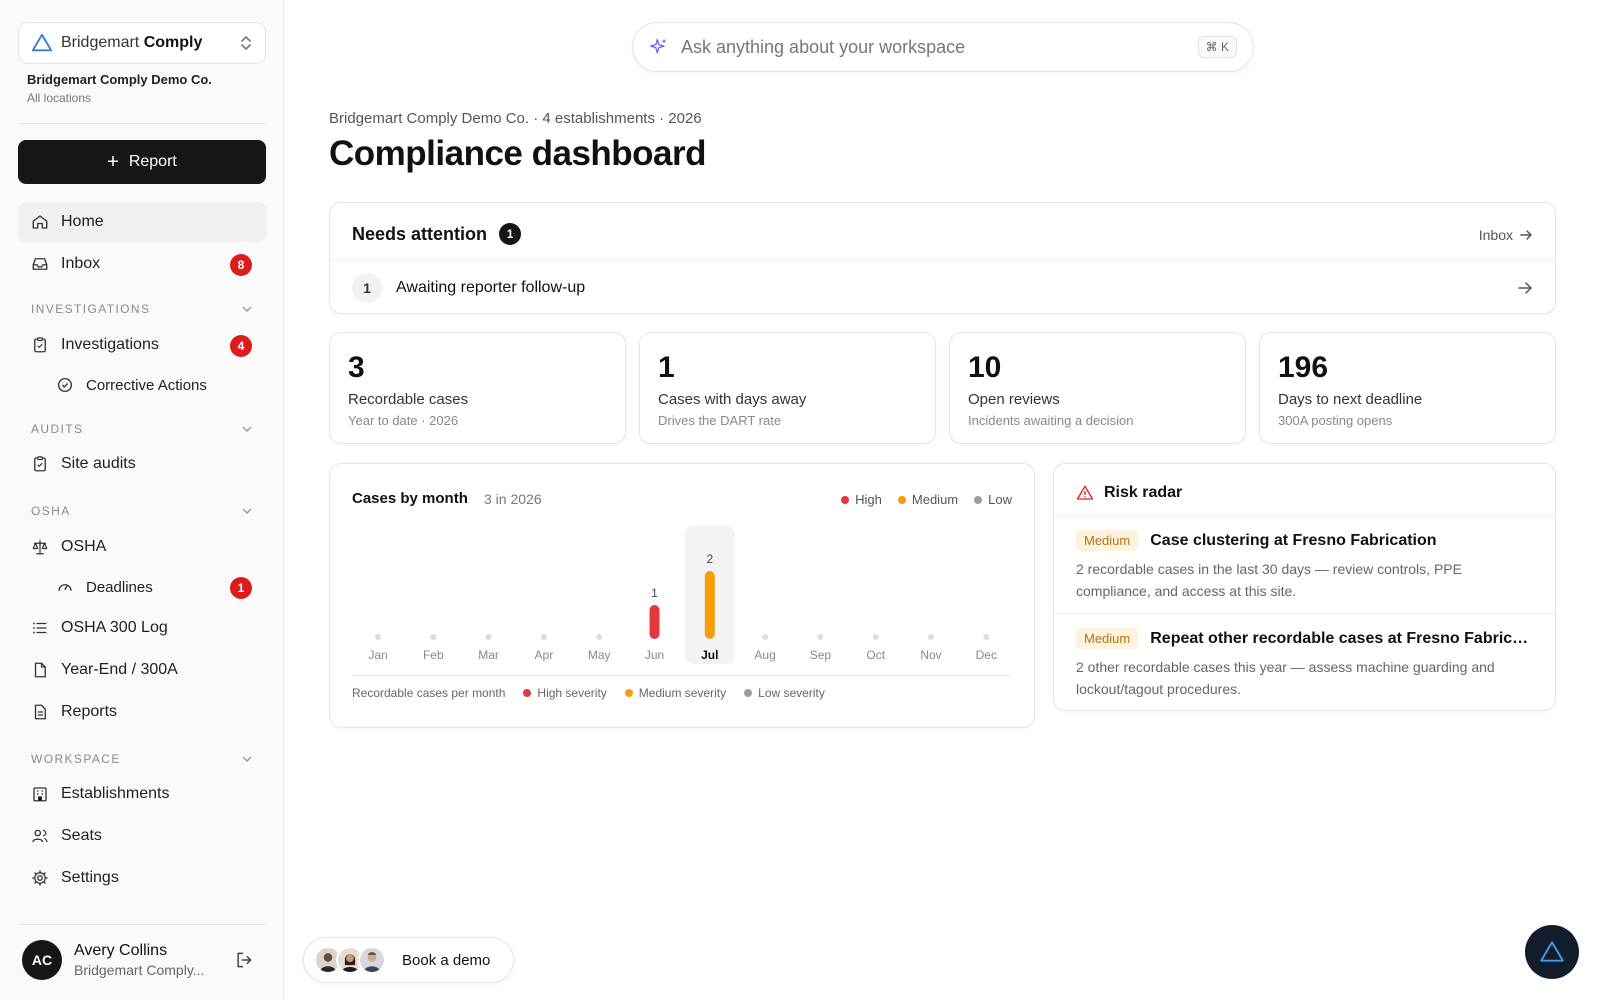 The image size is (1600, 1000). Describe the element at coordinates (142, 587) in the screenshot. I see `nav-deadlines: Deadlines 1` at that location.